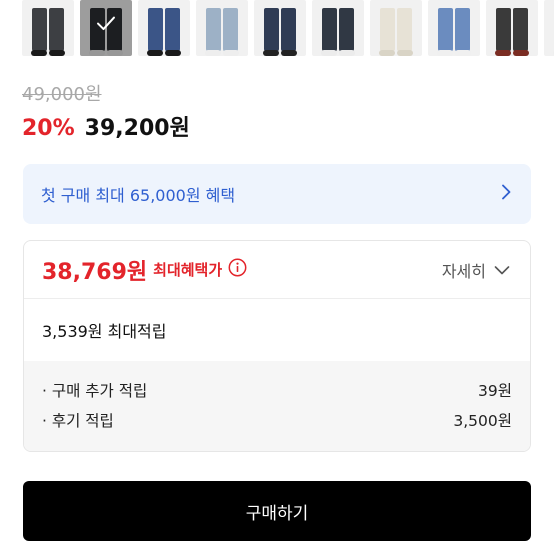  Describe the element at coordinates (277, 270) in the screenshot. I see `max-benefit-header: 38,769원 최대혜택가 자세히` at that location.